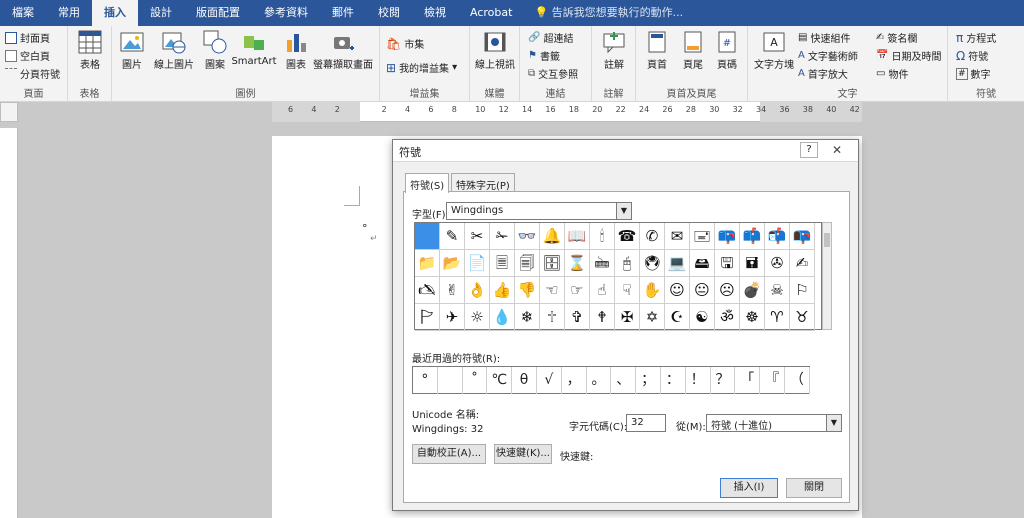  What do you see at coordinates (343, 50) in the screenshot?
I see `screenshot-button: 螢幕擷取畫面` at bounding box center [343, 50].